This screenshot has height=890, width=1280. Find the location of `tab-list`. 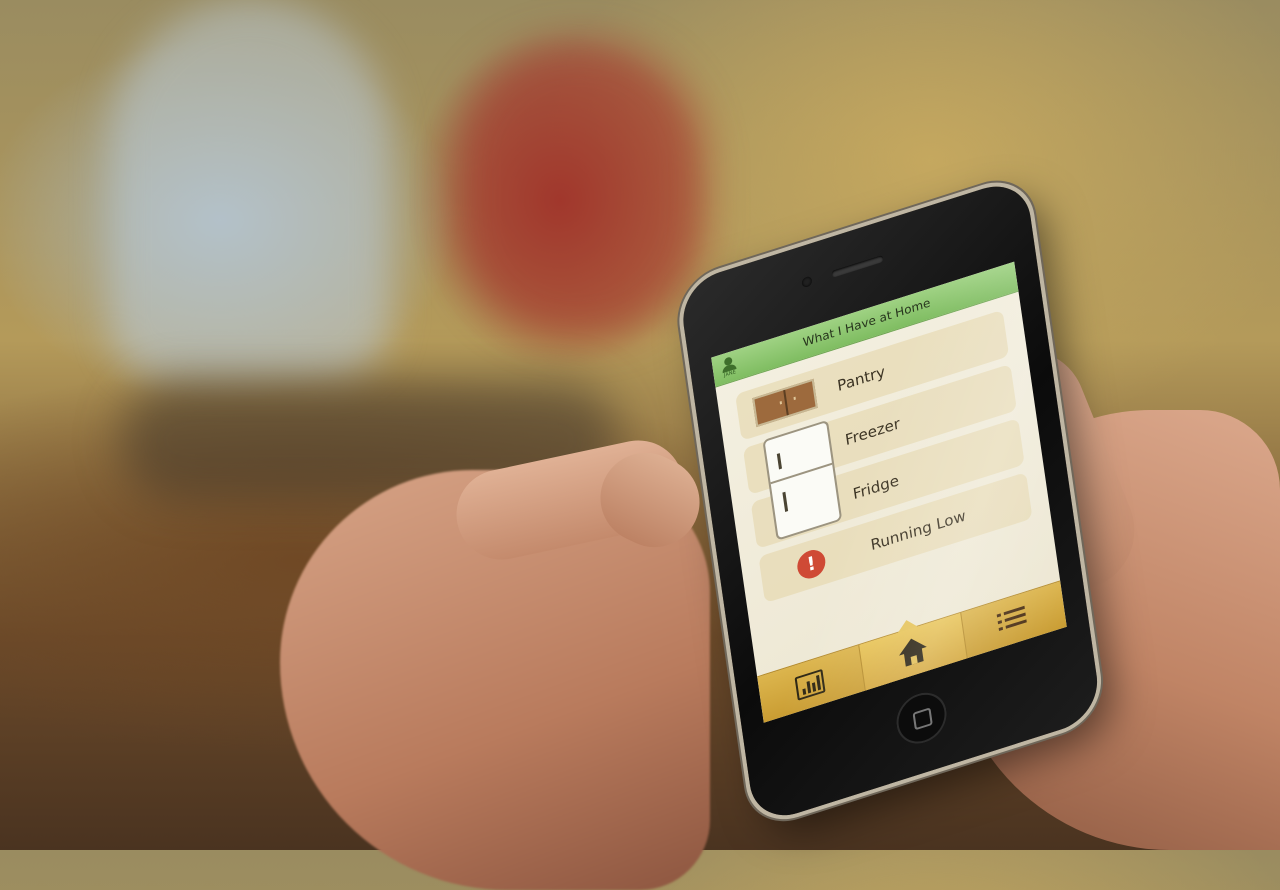

tab-list is located at coordinates (1013, 620).